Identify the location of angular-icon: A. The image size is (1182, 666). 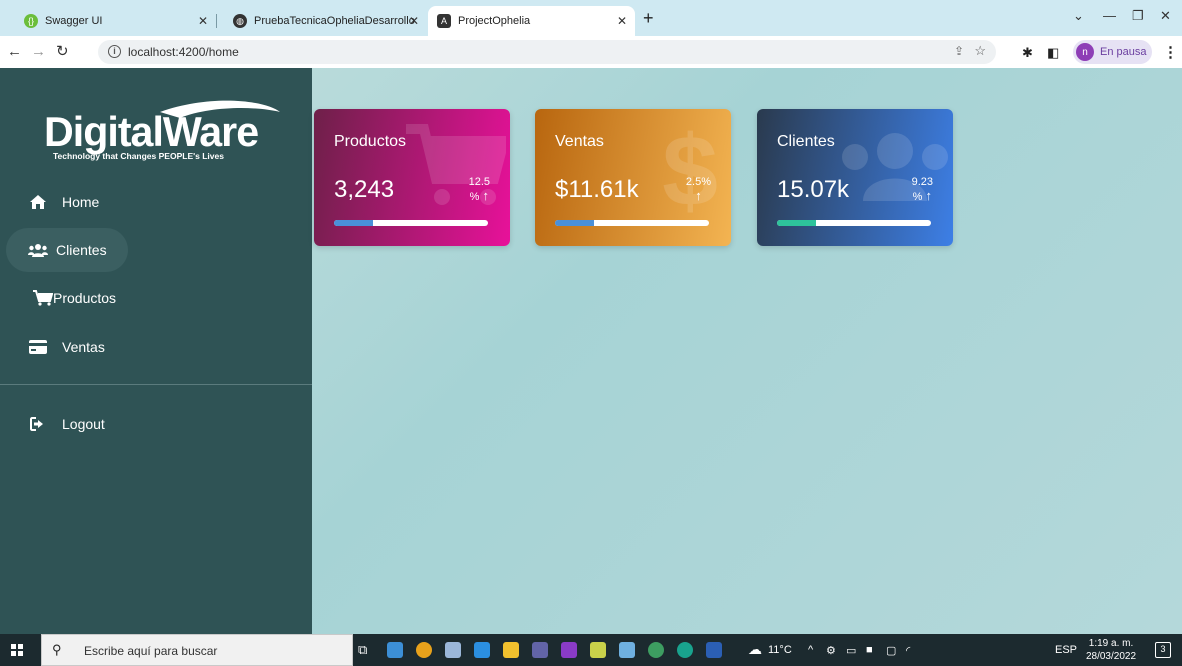
(444, 21).